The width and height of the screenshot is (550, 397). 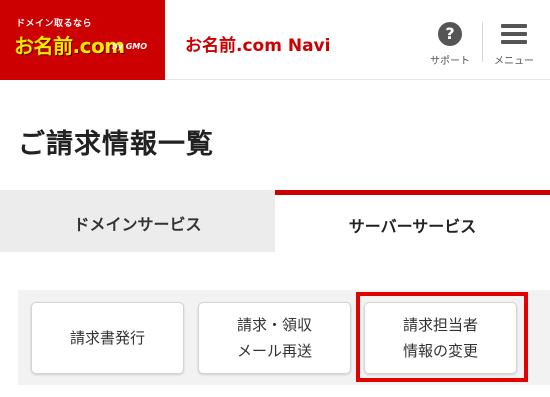 What do you see at coordinates (442, 337) in the screenshot?
I see `highlight-box` at bounding box center [442, 337].